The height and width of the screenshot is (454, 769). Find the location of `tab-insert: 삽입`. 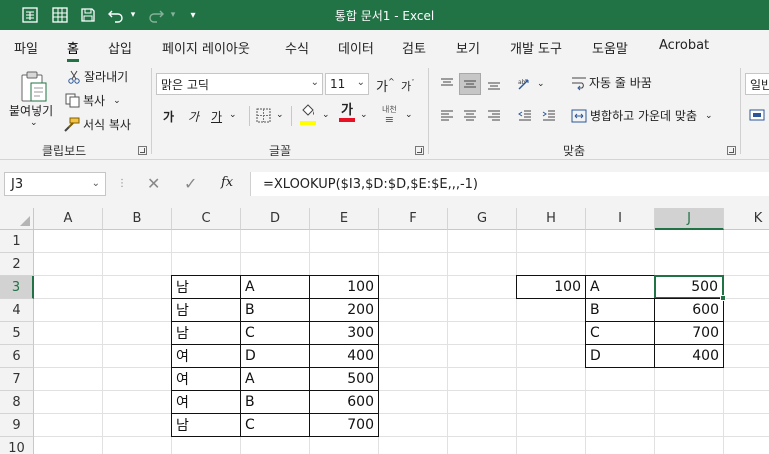

tab-insert: 삽입 is located at coordinates (120, 47).